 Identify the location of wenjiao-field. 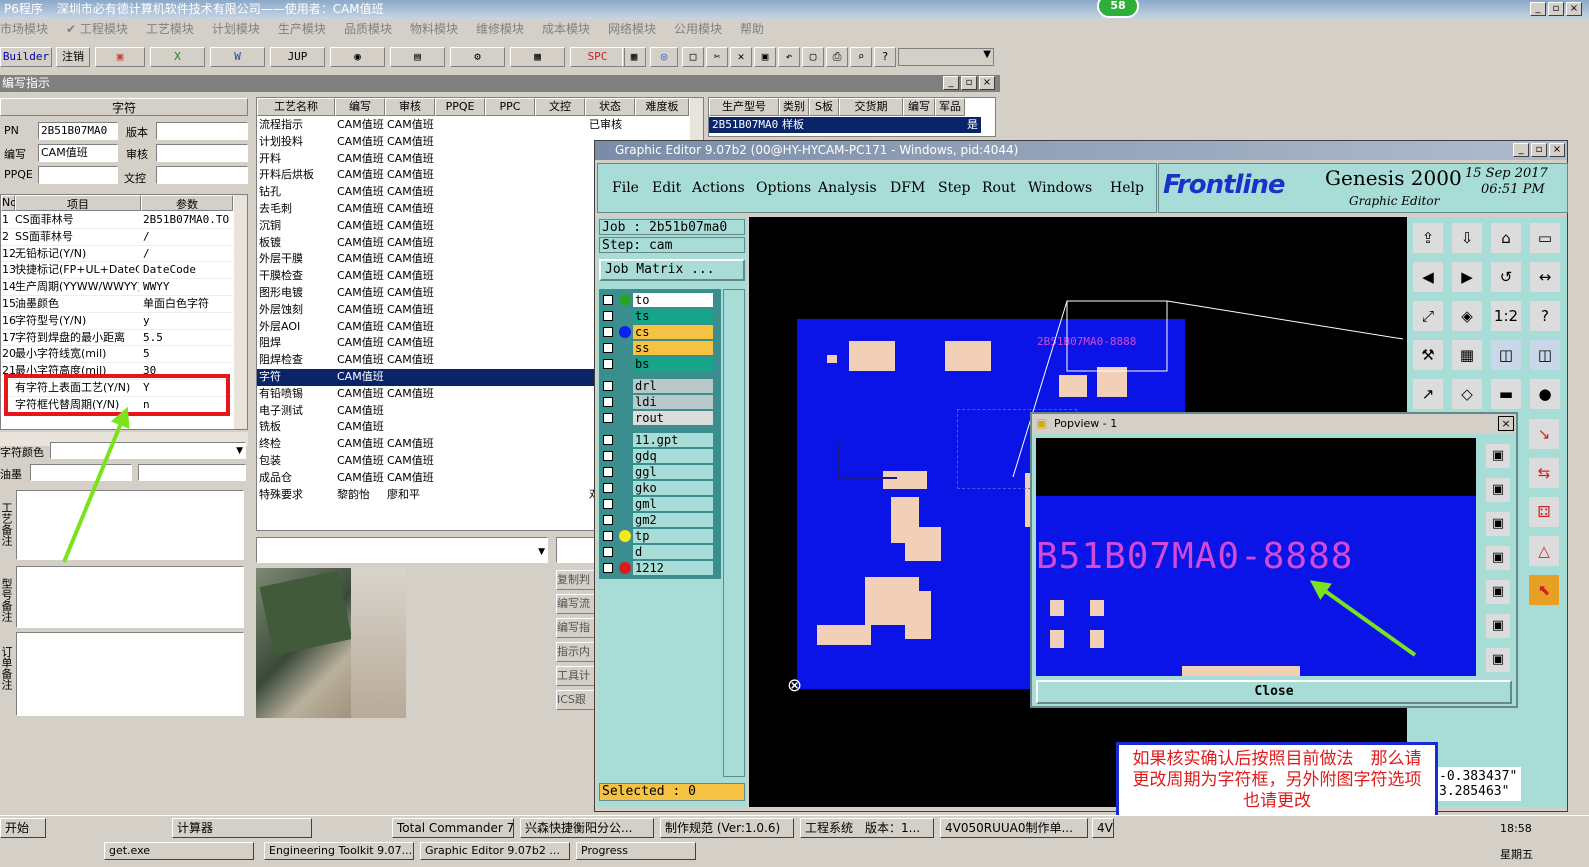
(202, 175).